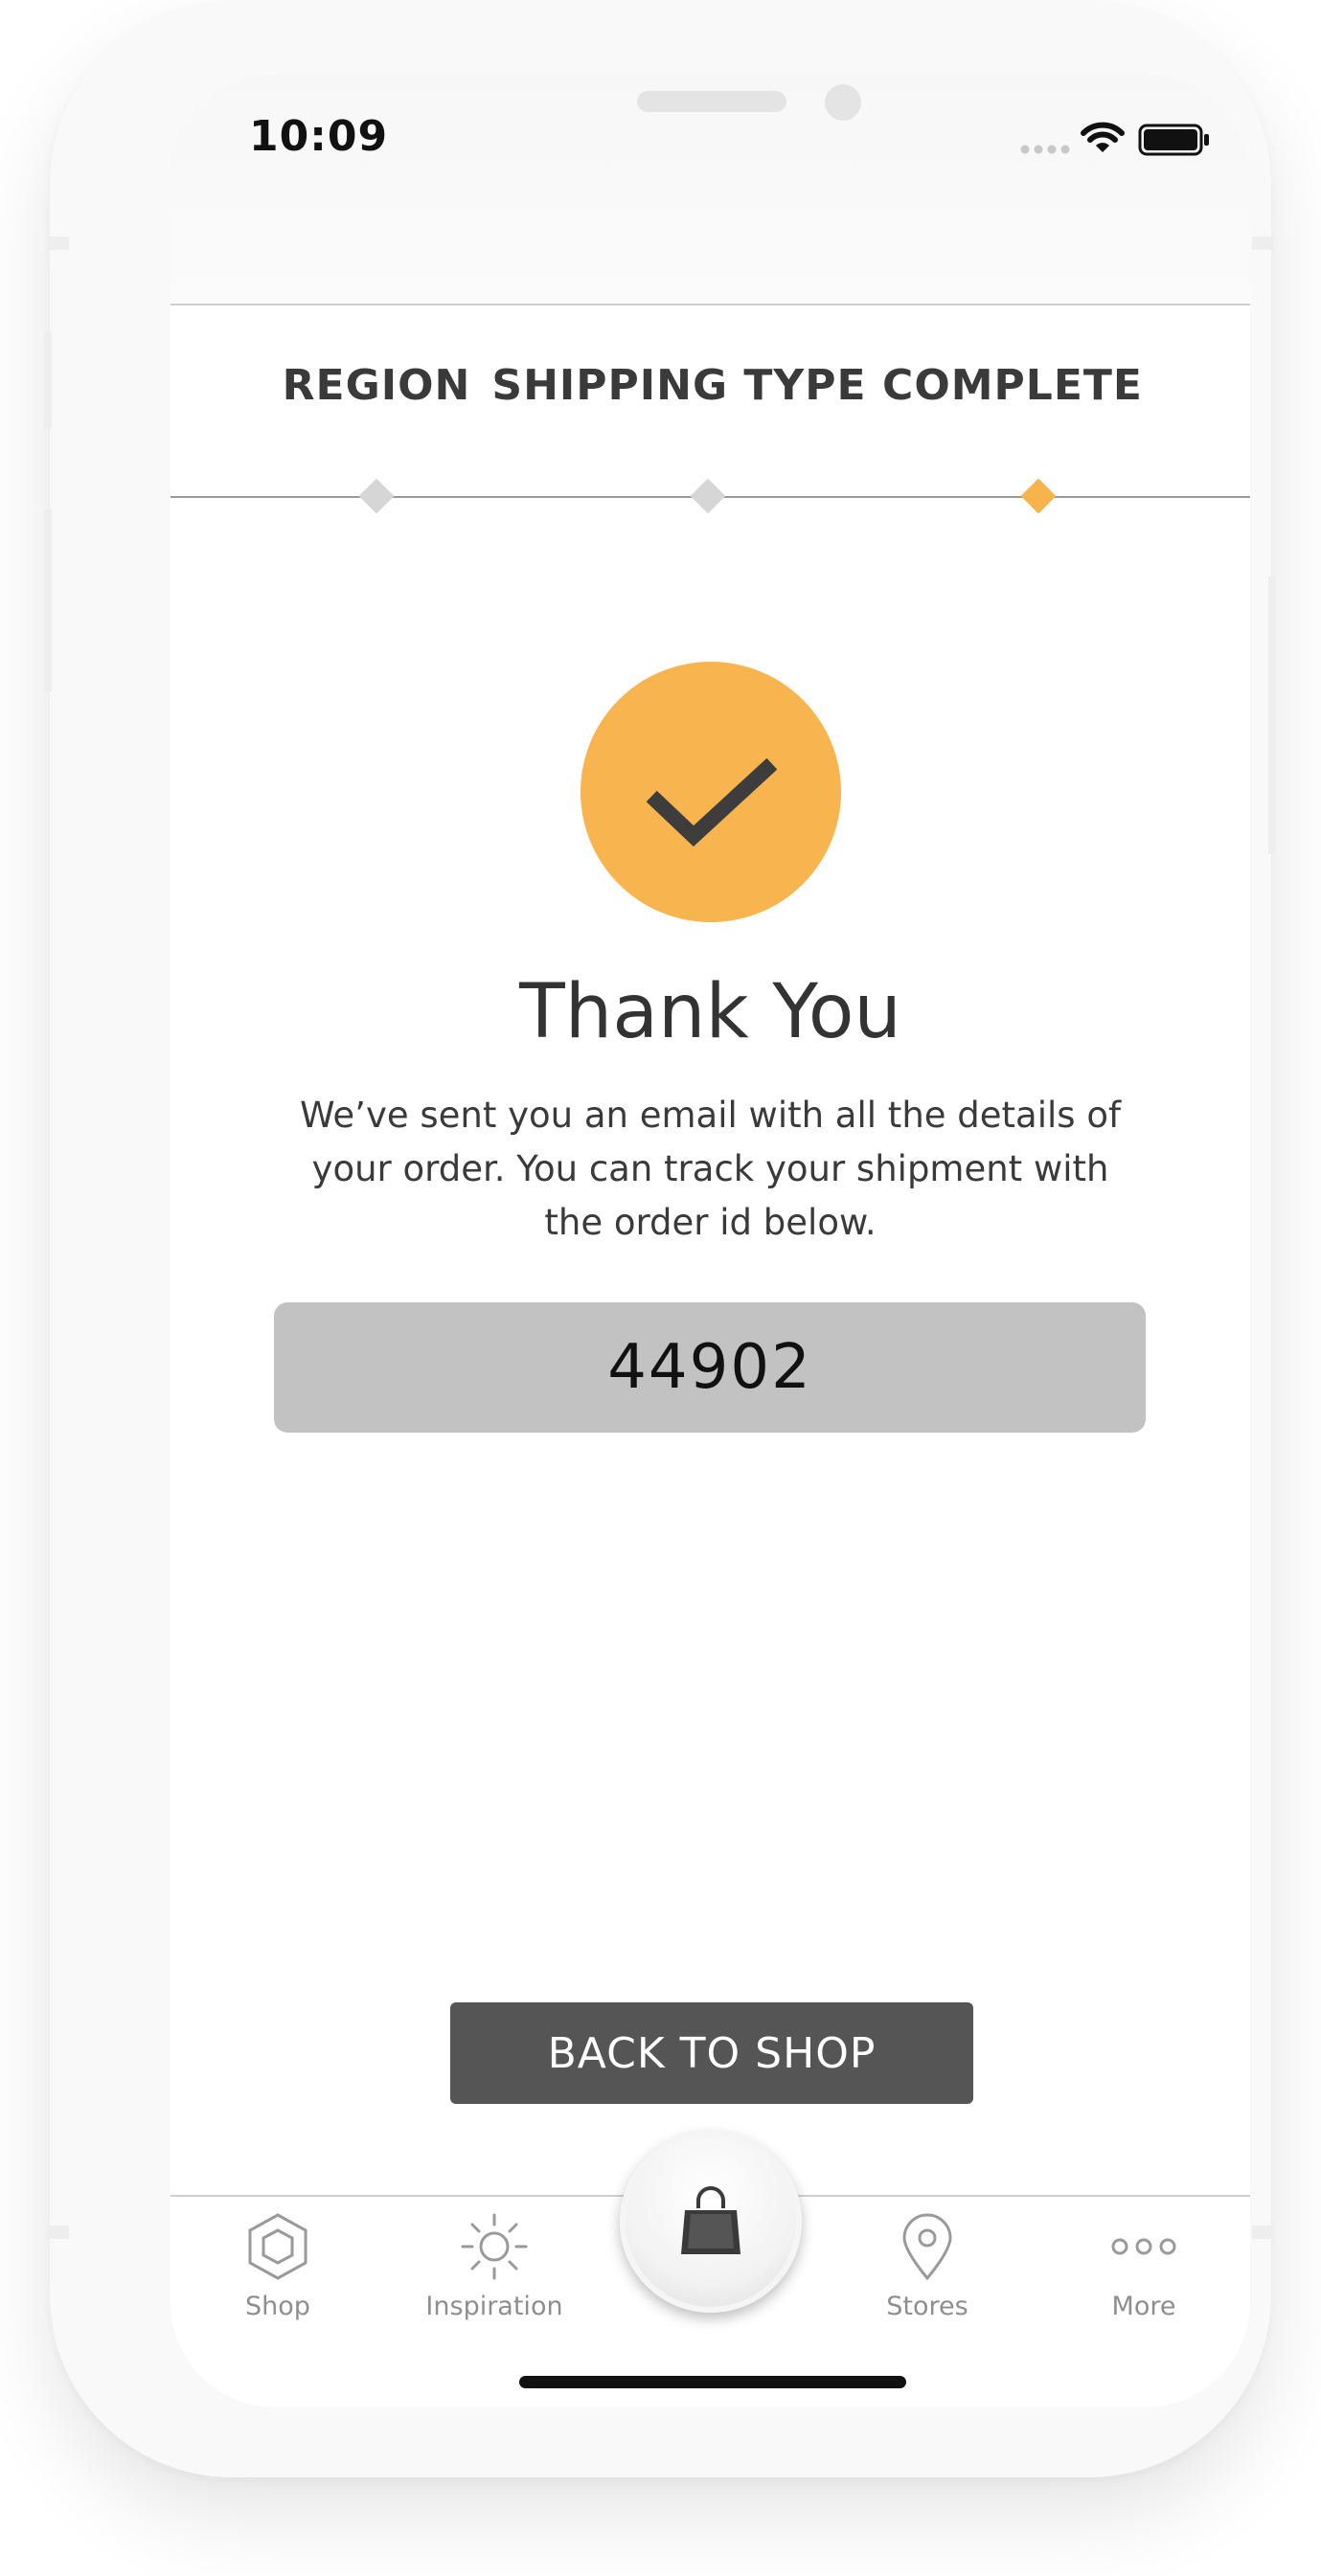 The height and width of the screenshot is (2576, 1321). What do you see at coordinates (1103, 137) in the screenshot?
I see `wifi-icon` at bounding box center [1103, 137].